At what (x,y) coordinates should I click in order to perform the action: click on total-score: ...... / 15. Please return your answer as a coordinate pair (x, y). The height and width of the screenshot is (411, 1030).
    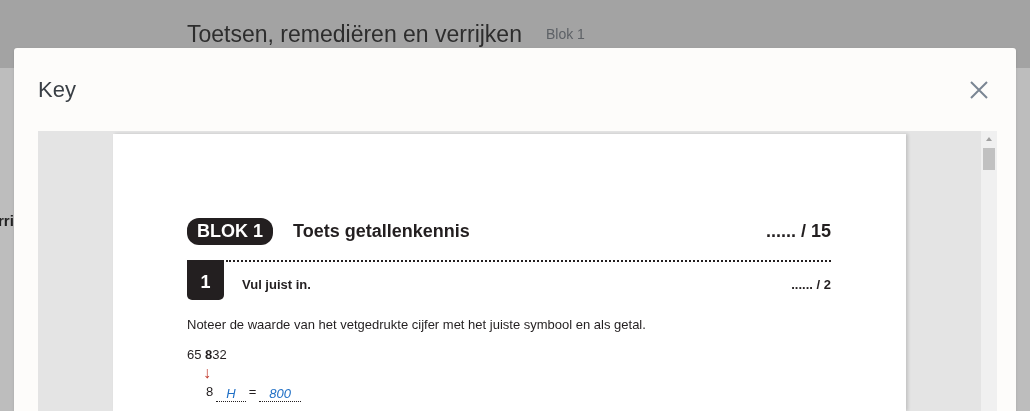
    Looking at the image, I should click on (798, 231).